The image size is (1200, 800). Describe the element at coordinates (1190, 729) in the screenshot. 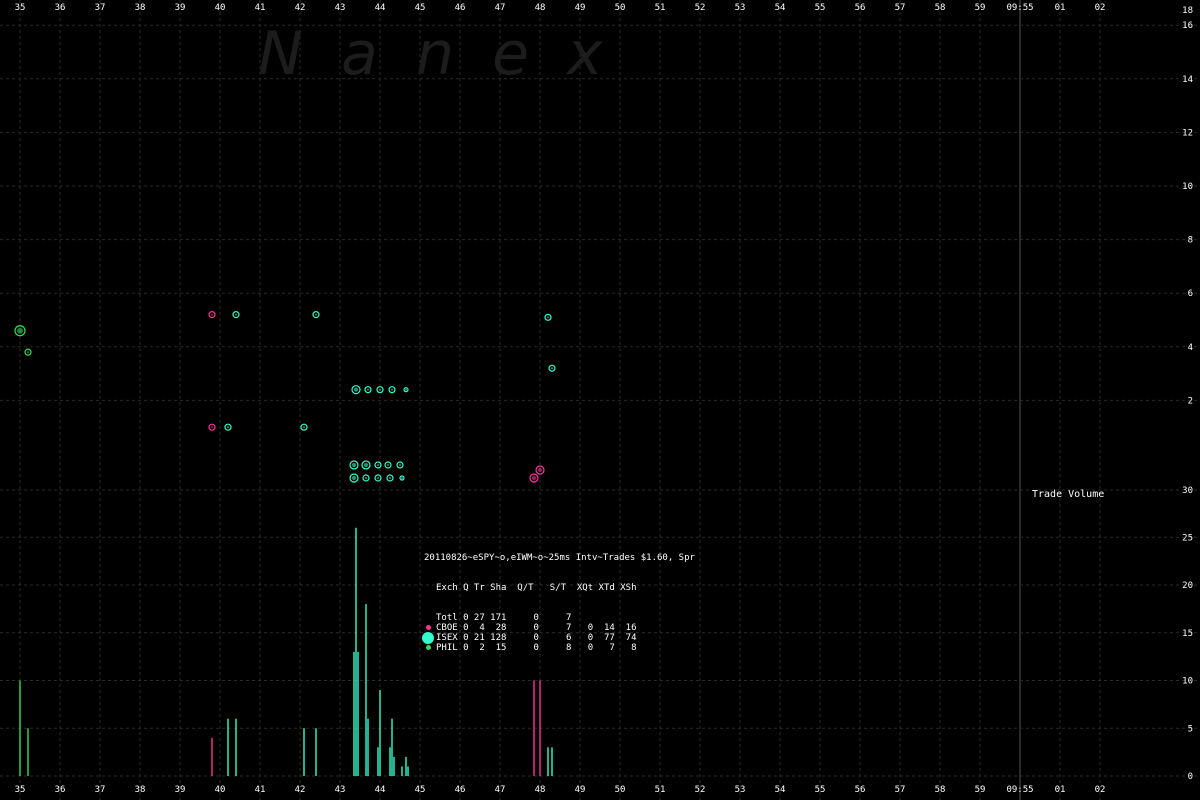

I see `volume-tick-label: 5` at that location.